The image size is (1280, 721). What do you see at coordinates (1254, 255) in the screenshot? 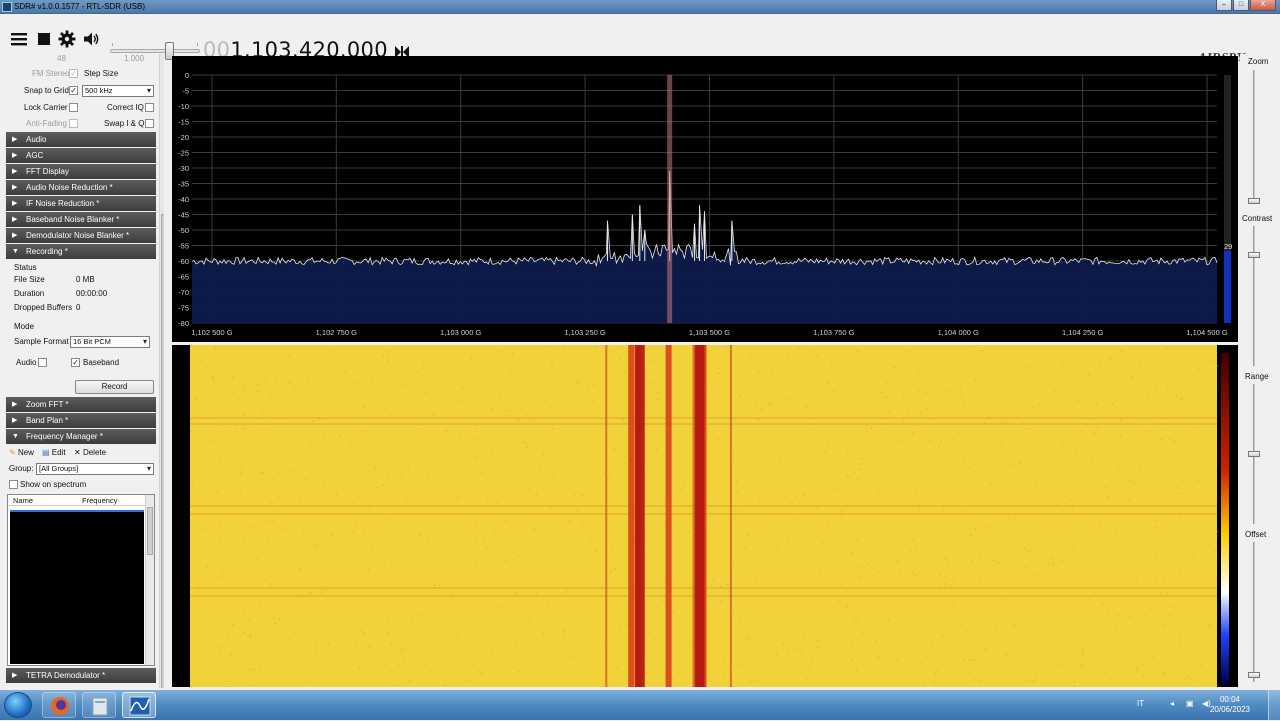
I see `contrast-slider-thumb` at bounding box center [1254, 255].